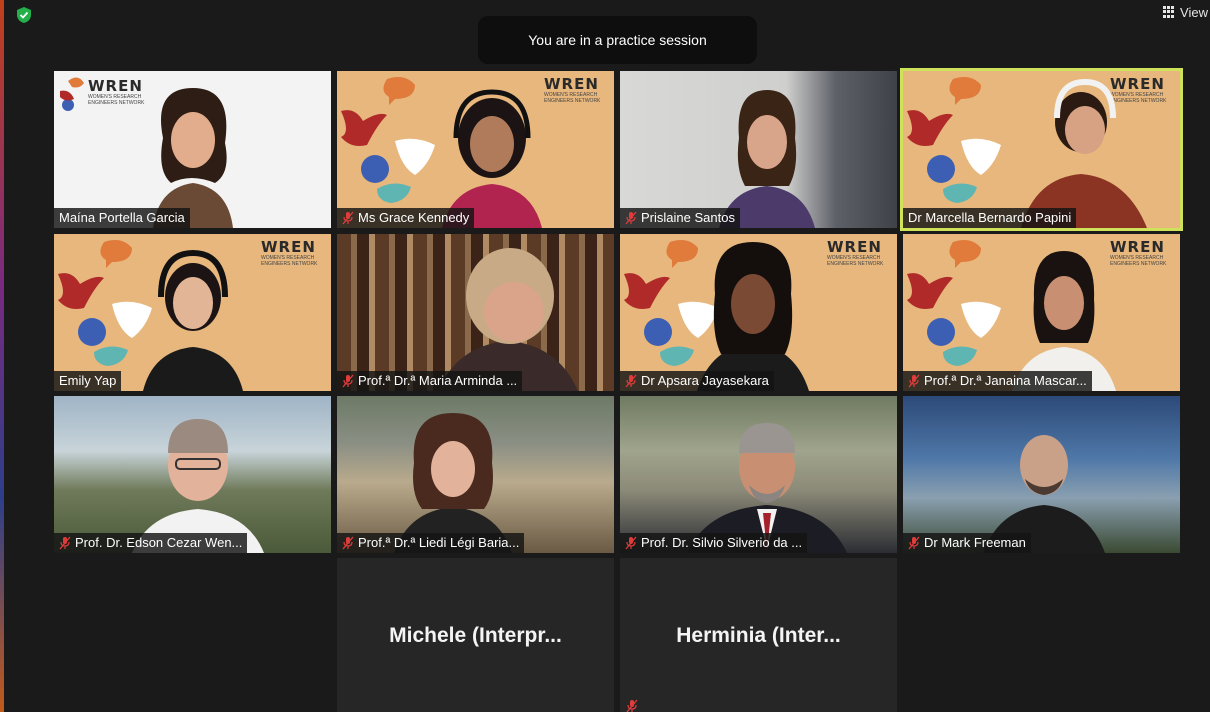 The image size is (1210, 712). Describe the element at coordinates (122, 218) in the screenshot. I see `participant-name: Maína Portella Garcia` at that location.